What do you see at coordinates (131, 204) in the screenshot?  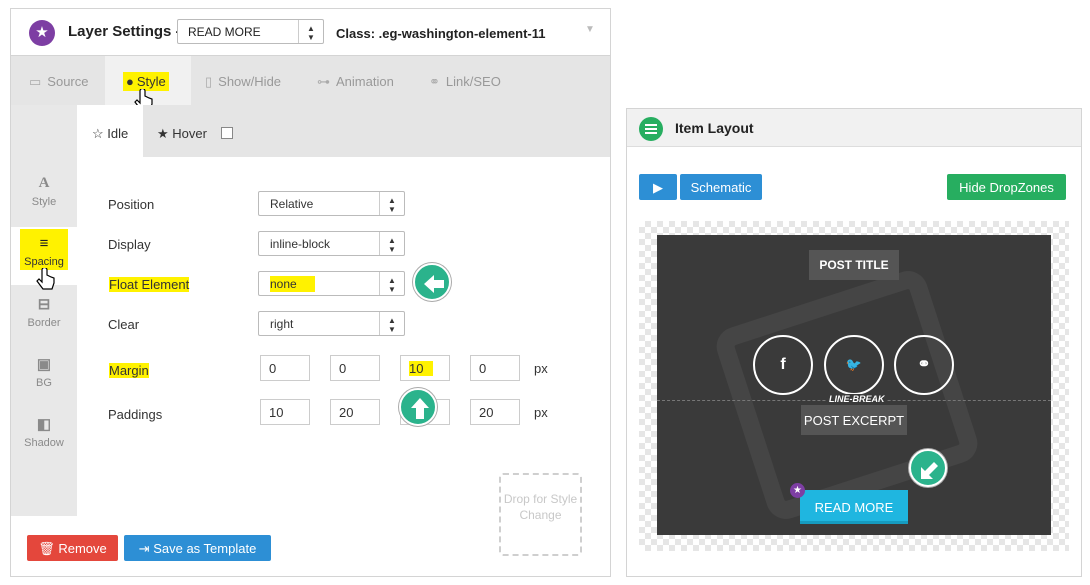 I see `position-label: Position` at bounding box center [131, 204].